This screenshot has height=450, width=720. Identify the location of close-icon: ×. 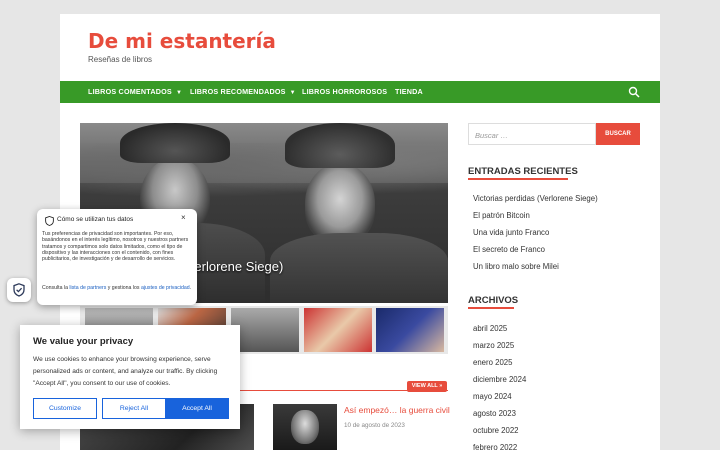
(183, 217).